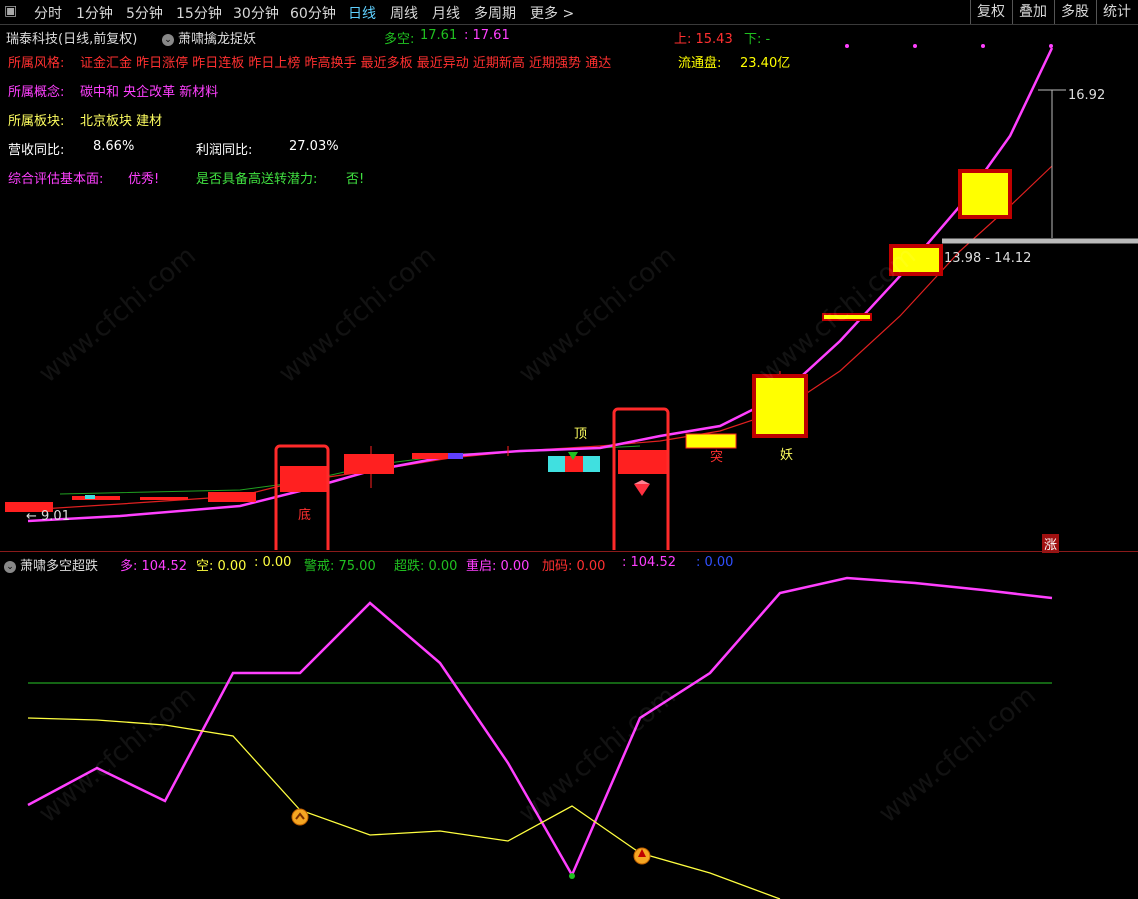 This screenshot has height=899, width=1138. What do you see at coordinates (48, 13) in the screenshot?
I see `tab-fenshi: 分时` at bounding box center [48, 13].